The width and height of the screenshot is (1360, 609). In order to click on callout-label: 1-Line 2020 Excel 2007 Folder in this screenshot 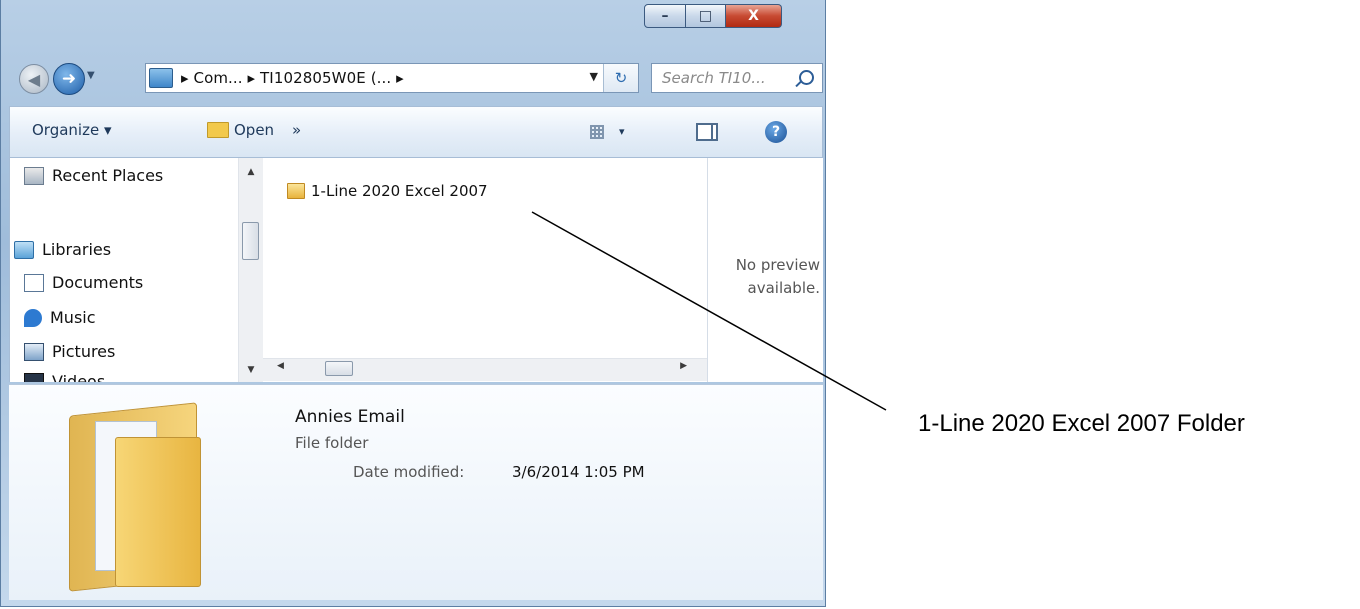, I will do `click(1081, 423)`.